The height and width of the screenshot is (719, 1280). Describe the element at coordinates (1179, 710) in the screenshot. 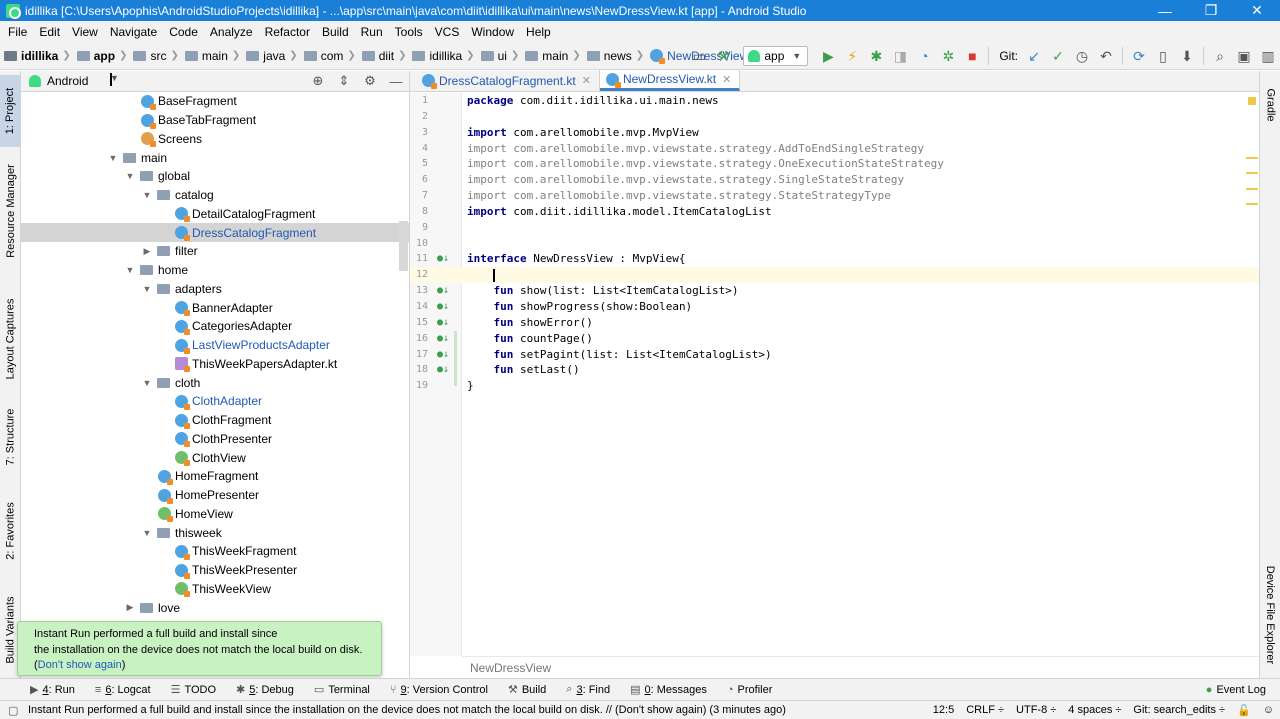

I see `git-branch: Git: search_edits ÷` at that location.